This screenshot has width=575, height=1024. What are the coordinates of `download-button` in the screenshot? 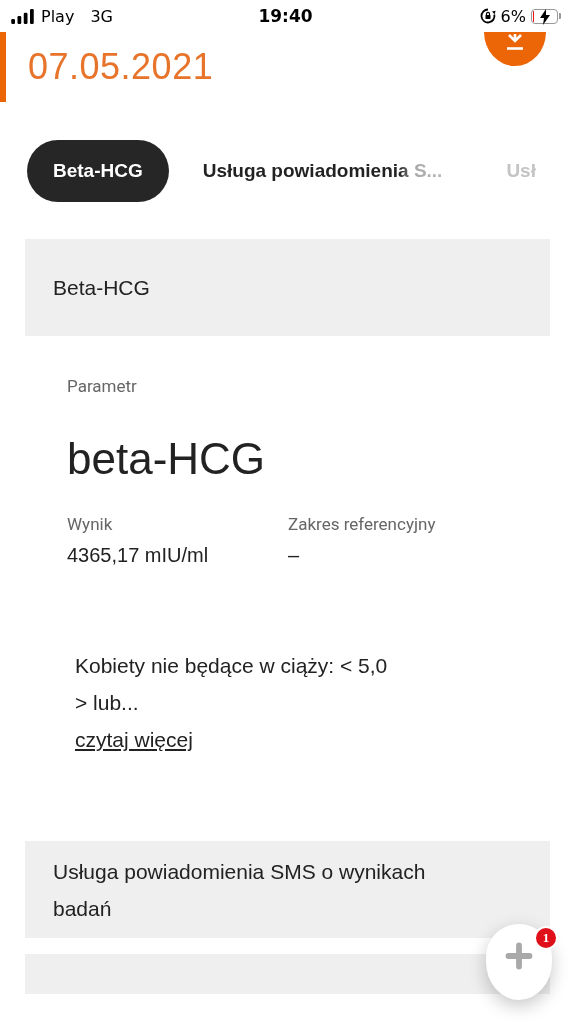 It's located at (515, 49).